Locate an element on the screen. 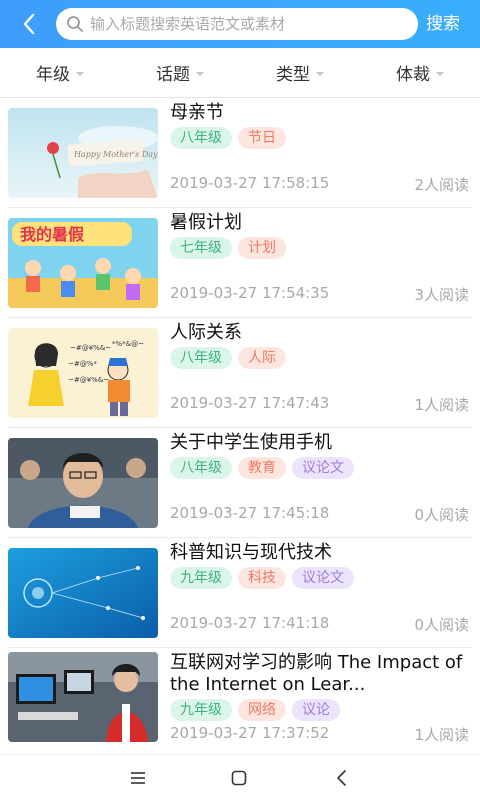  thumbnail-relationship: ~#@¥%&~ *%*&@~ ~#@%* ~#@¥%&~ is located at coordinates (83, 373).